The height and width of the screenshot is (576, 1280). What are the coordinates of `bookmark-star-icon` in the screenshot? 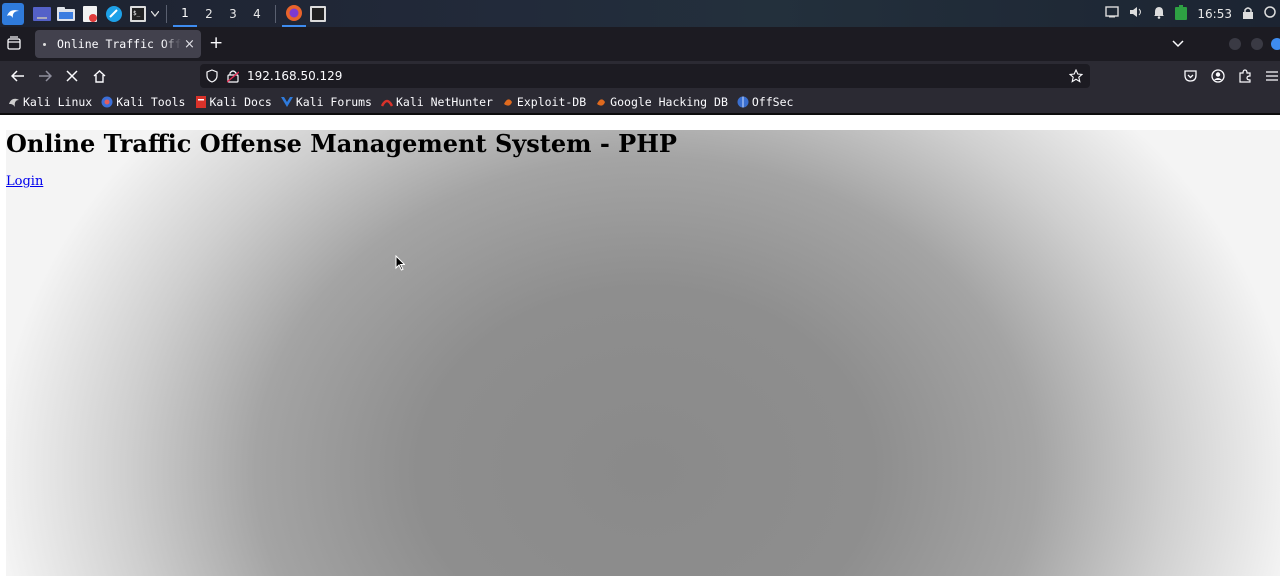 It's located at (1076, 77).